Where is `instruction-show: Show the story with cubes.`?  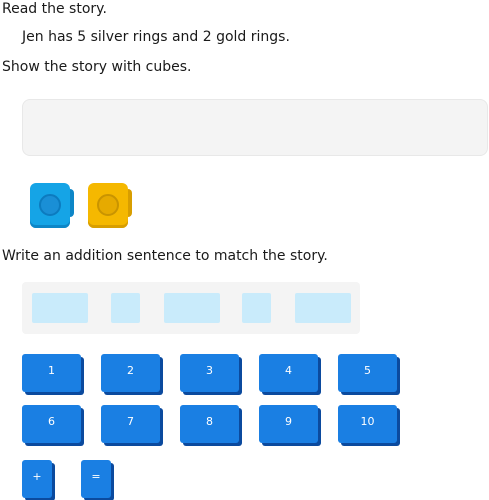 instruction-show: Show the story with cubes. is located at coordinates (97, 67).